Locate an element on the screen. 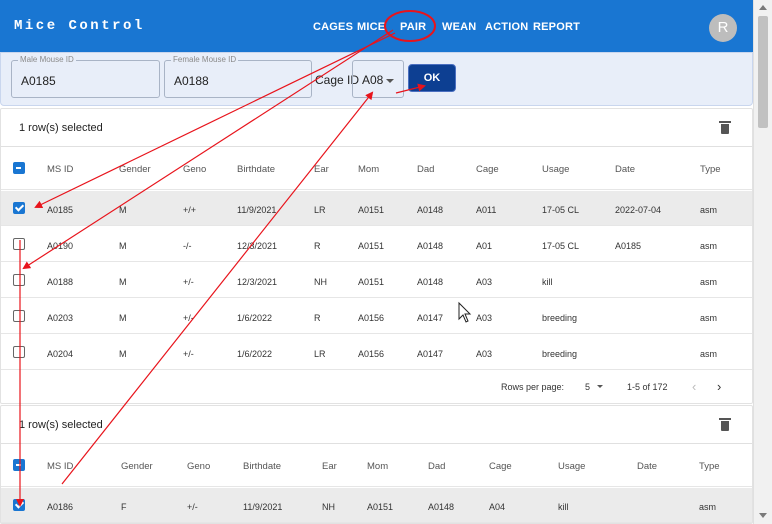  cell-usage: breeding is located at coordinates (560, 354).